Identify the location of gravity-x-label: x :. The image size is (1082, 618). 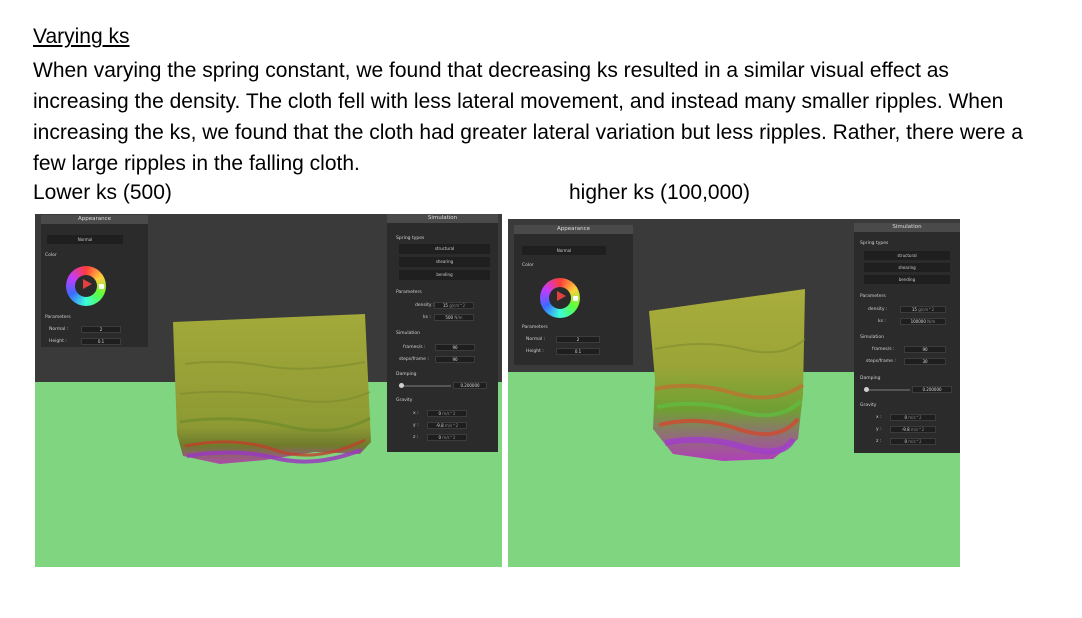
(416, 413).